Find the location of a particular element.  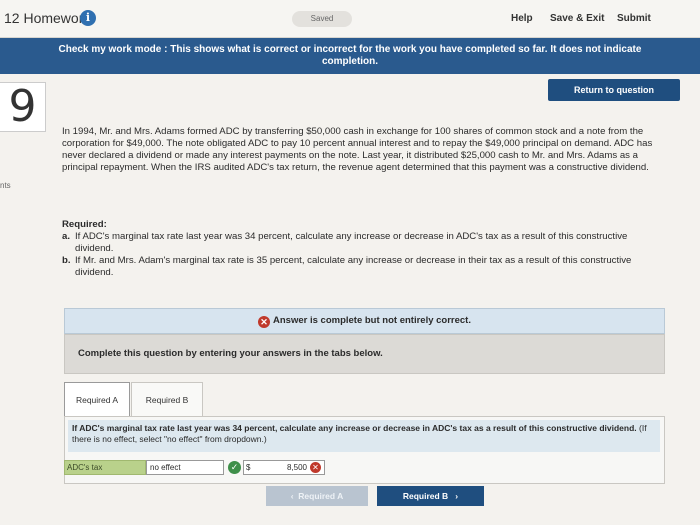

tab-required-a: Required A is located at coordinates (97, 399).